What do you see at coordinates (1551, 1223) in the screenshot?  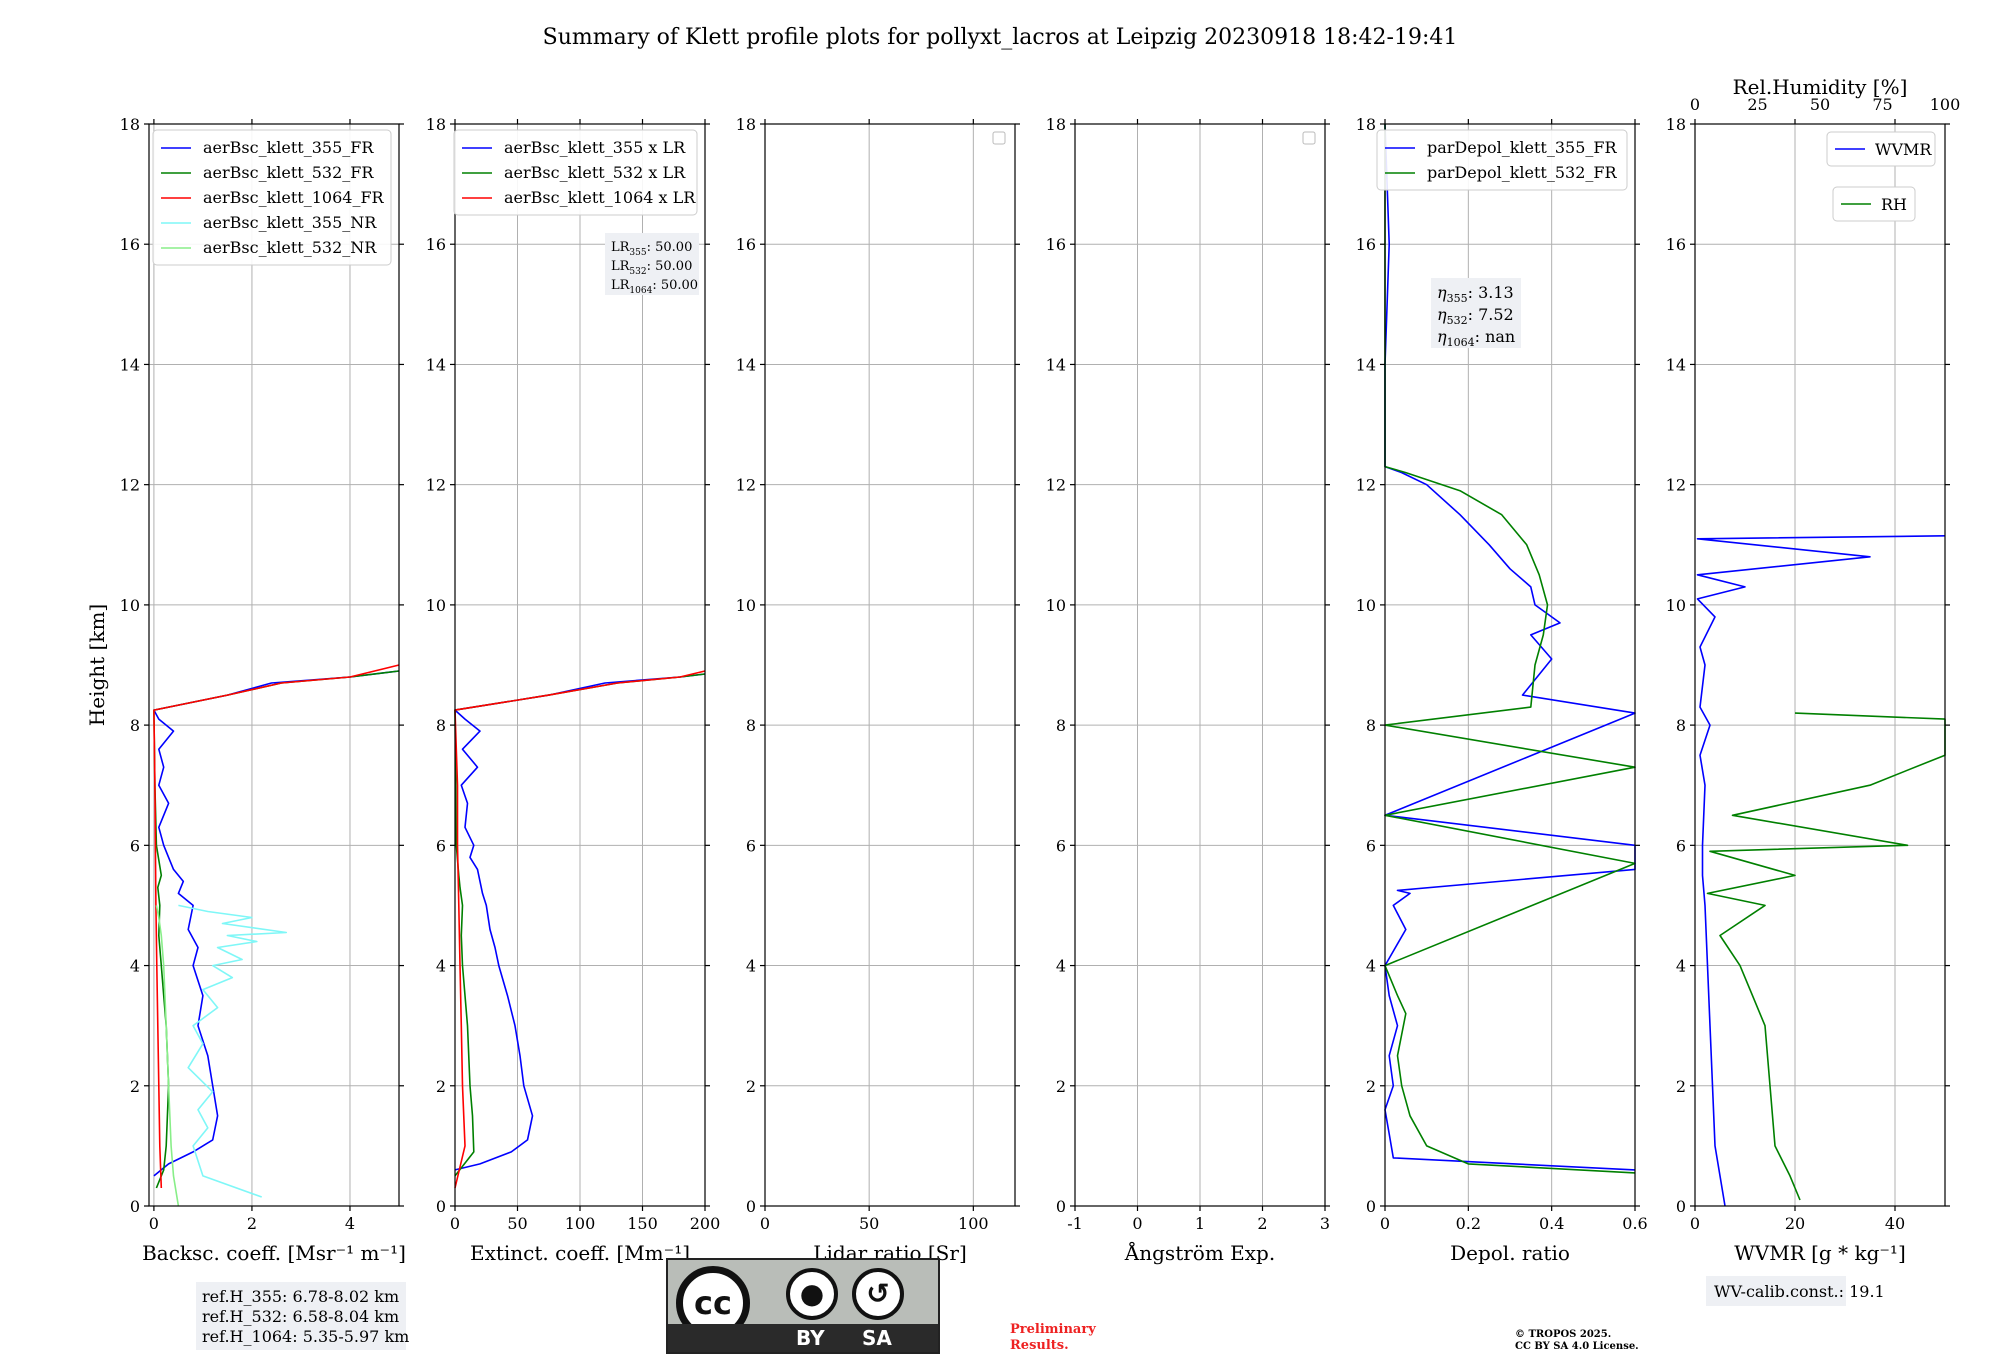 I see `x-tick-label: 0.4` at bounding box center [1551, 1223].